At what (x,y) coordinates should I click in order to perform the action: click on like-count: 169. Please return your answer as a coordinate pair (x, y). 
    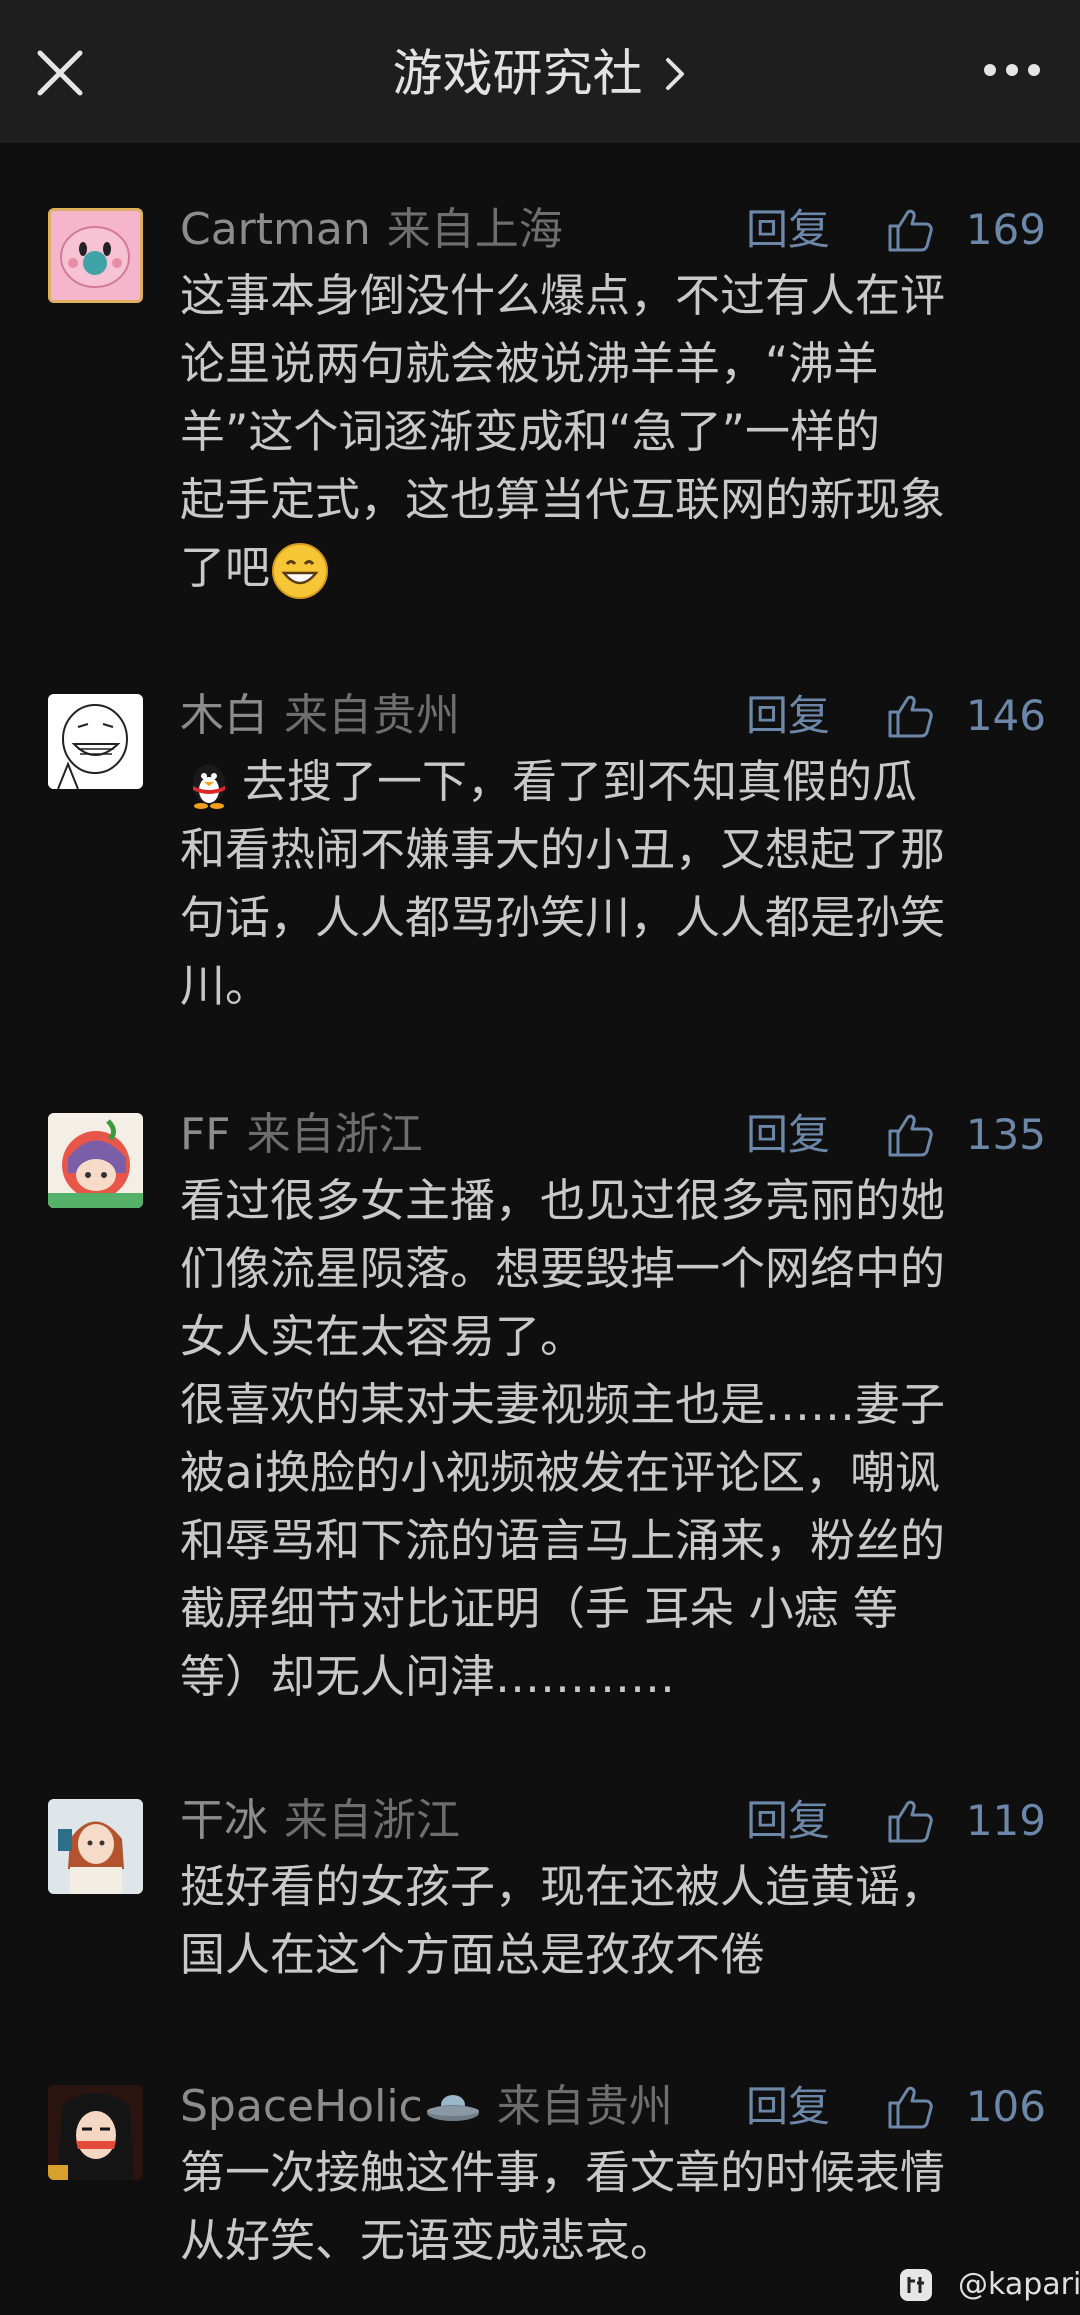
    Looking at the image, I should click on (1005, 229).